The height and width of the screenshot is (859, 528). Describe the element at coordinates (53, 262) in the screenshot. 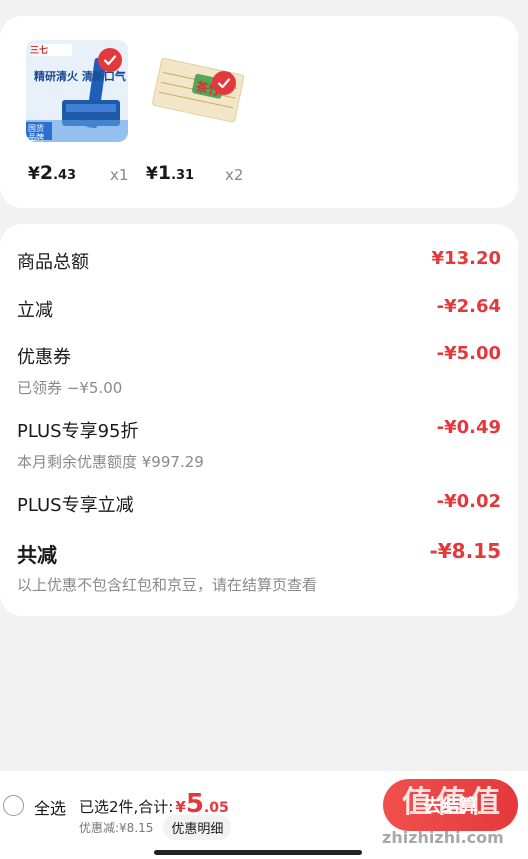

I see `subtotal-label: 商品总额` at that location.